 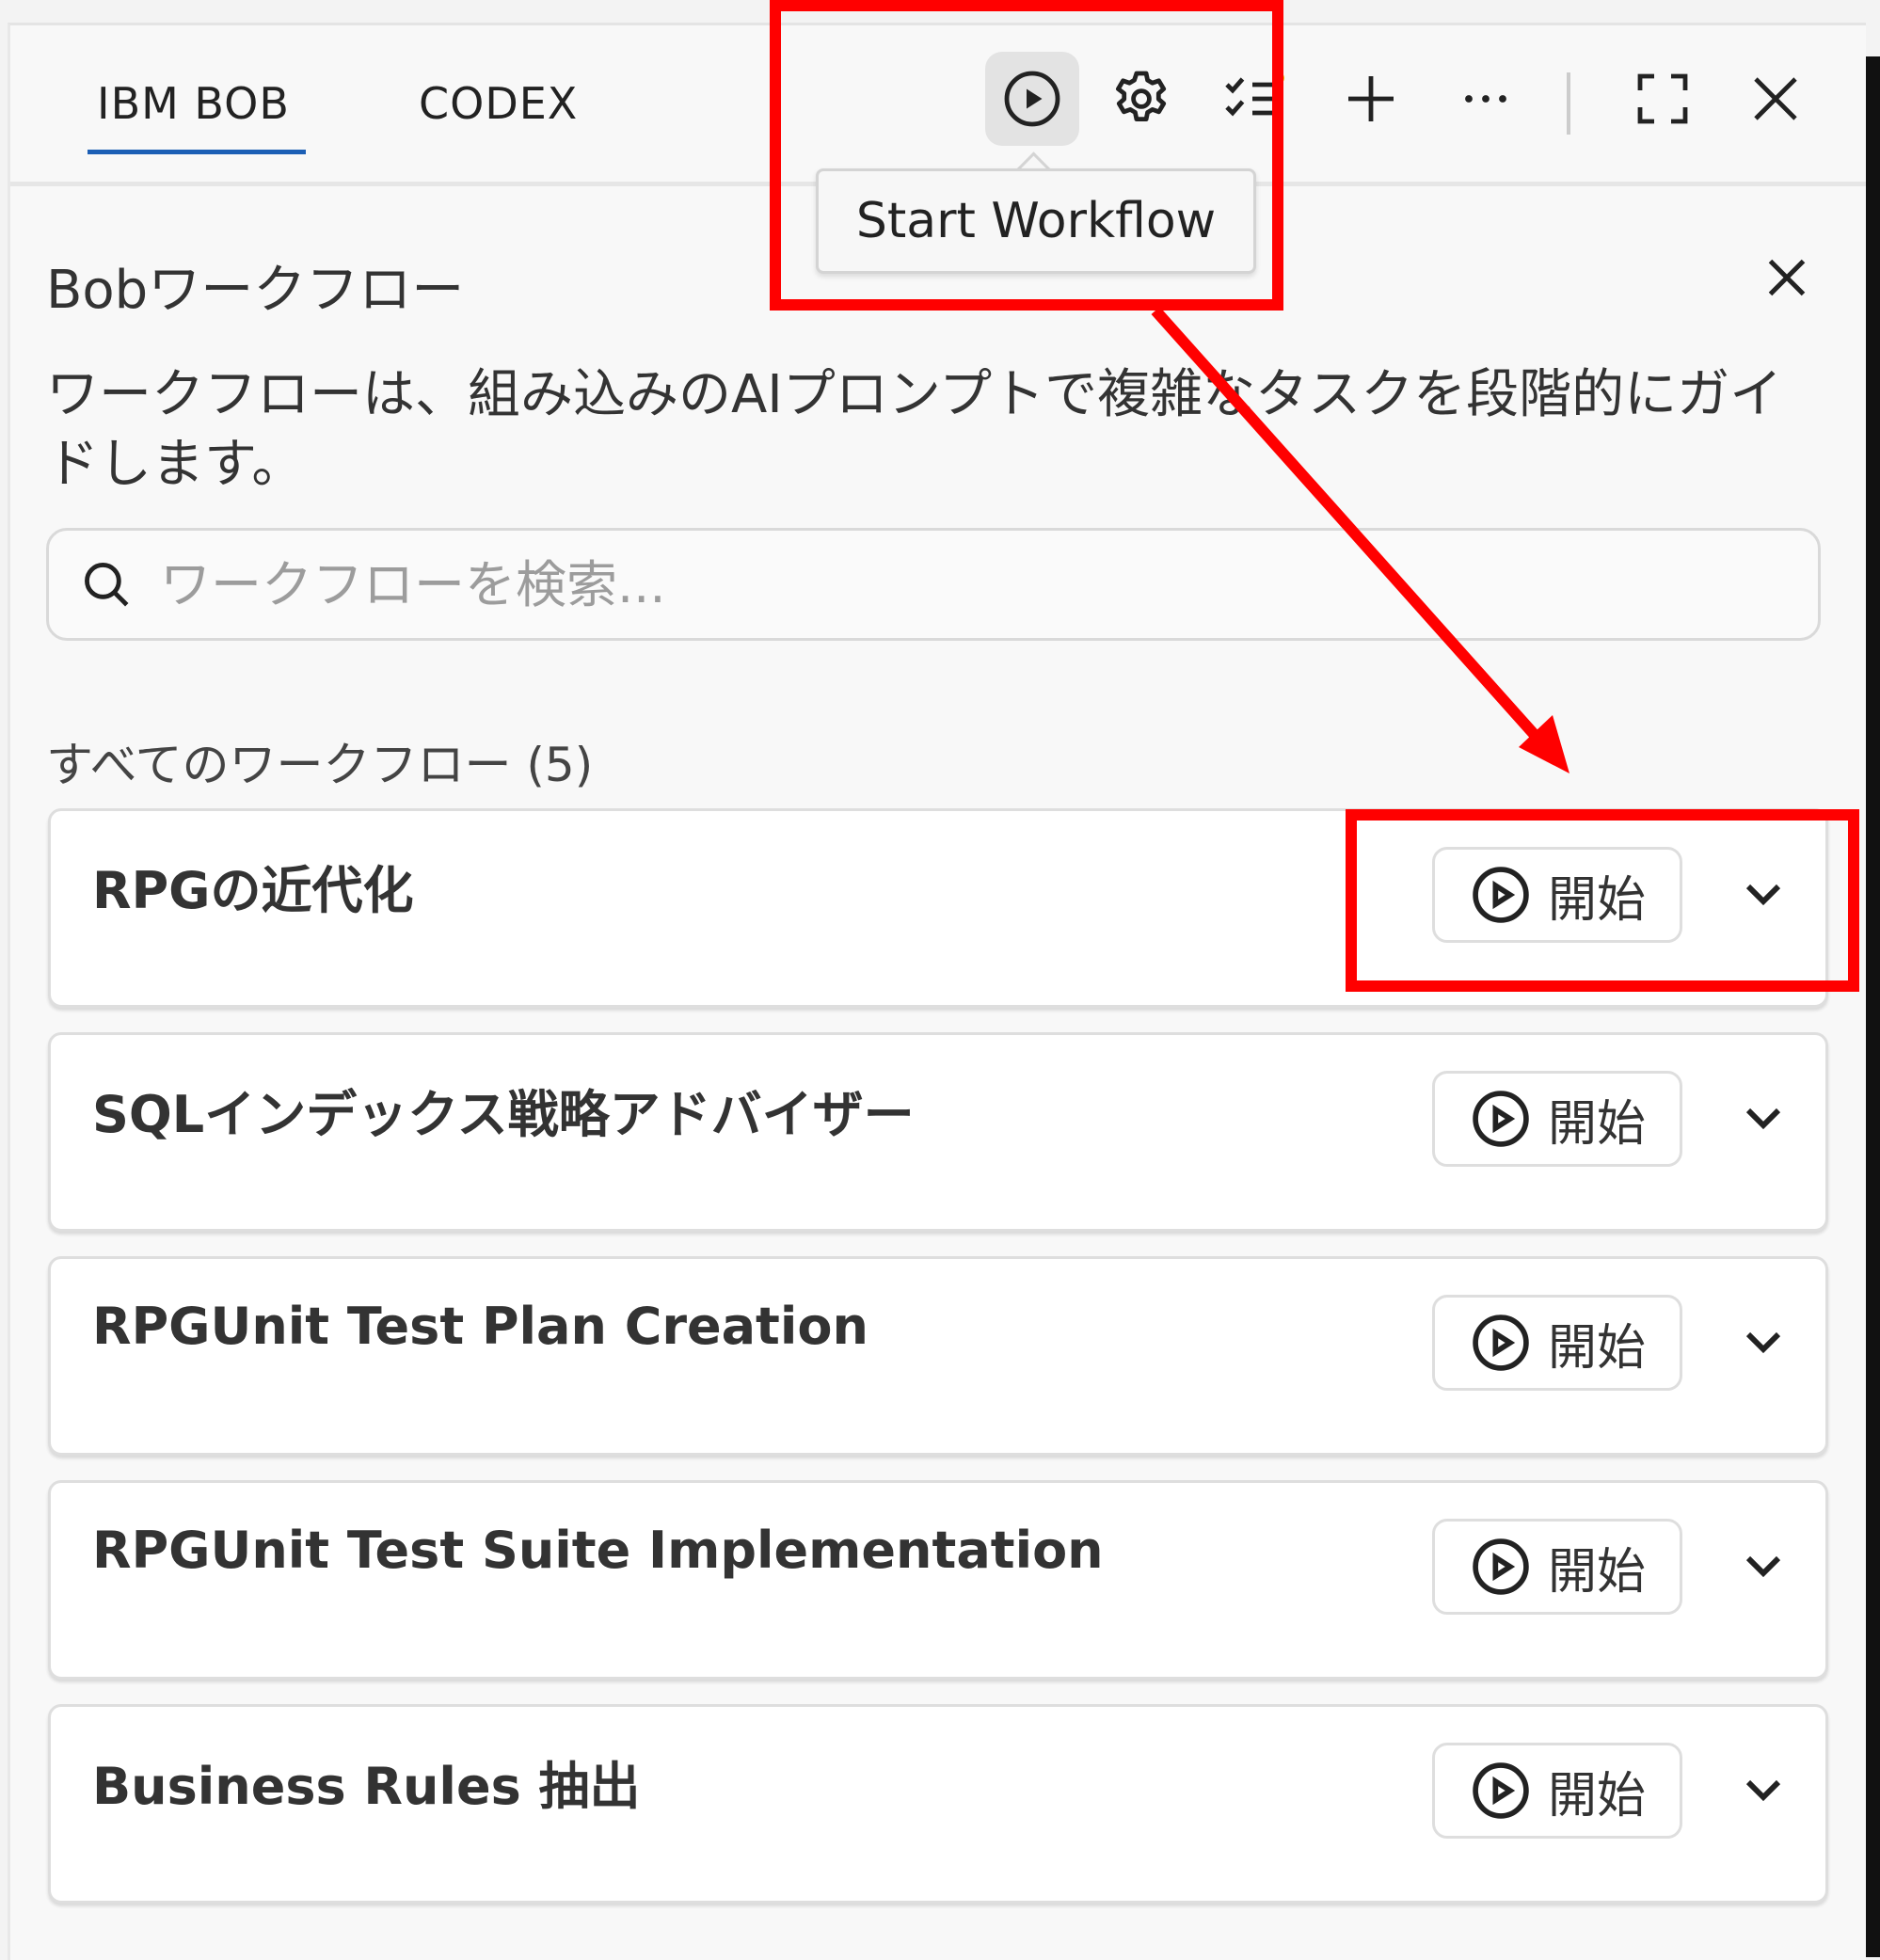 What do you see at coordinates (938, 1804) in the screenshot?
I see `workflow-card: Business Rules 抽出 開始` at bounding box center [938, 1804].